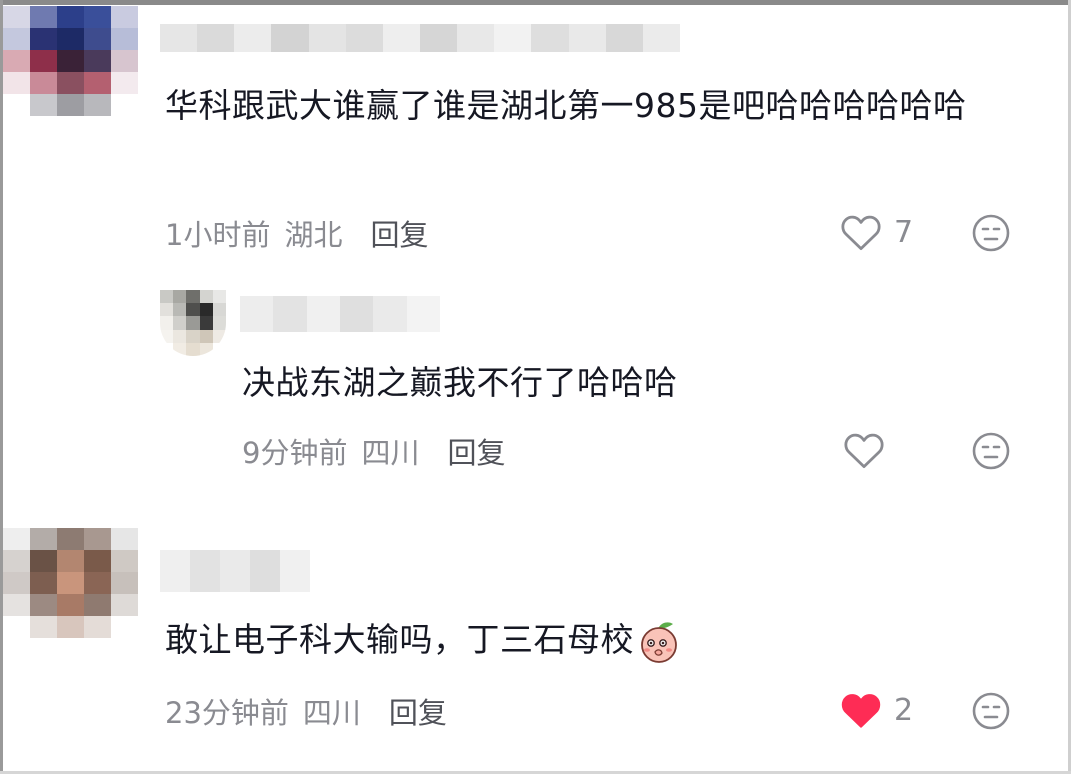  I want to click on comment-meta: 1小时前 湖北 回复, so click(296, 233).